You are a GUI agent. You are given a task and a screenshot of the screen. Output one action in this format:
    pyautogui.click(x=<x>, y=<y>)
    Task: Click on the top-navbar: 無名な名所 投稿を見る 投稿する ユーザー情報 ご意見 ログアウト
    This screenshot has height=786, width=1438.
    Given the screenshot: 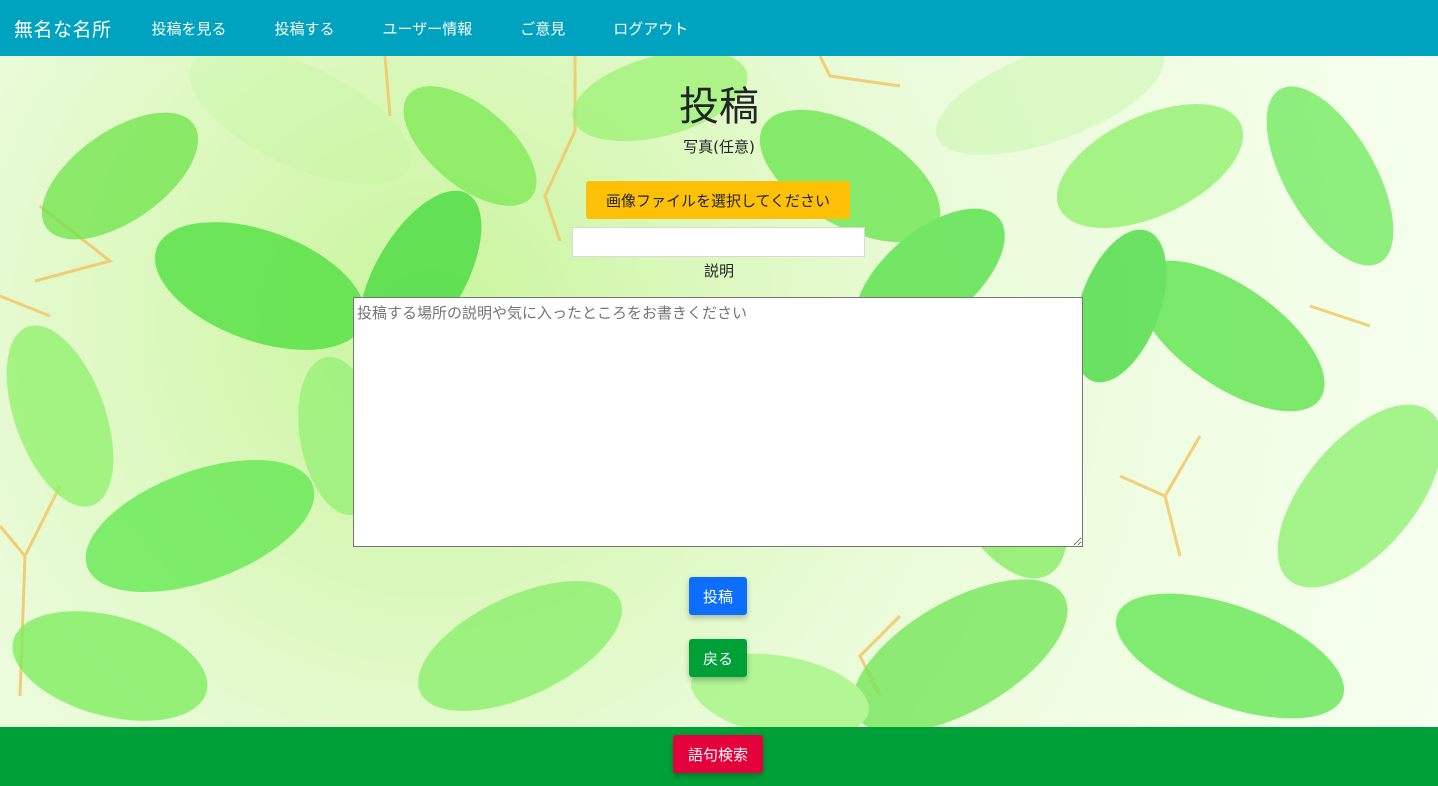 What is the action you would take?
    pyautogui.click(x=719, y=28)
    